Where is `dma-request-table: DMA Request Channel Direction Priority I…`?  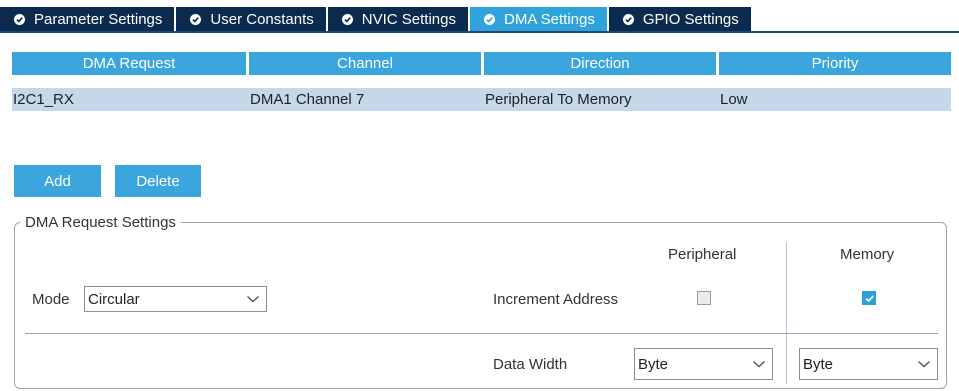 dma-request-table: DMA Request Channel Direction Priority I… is located at coordinates (481, 81).